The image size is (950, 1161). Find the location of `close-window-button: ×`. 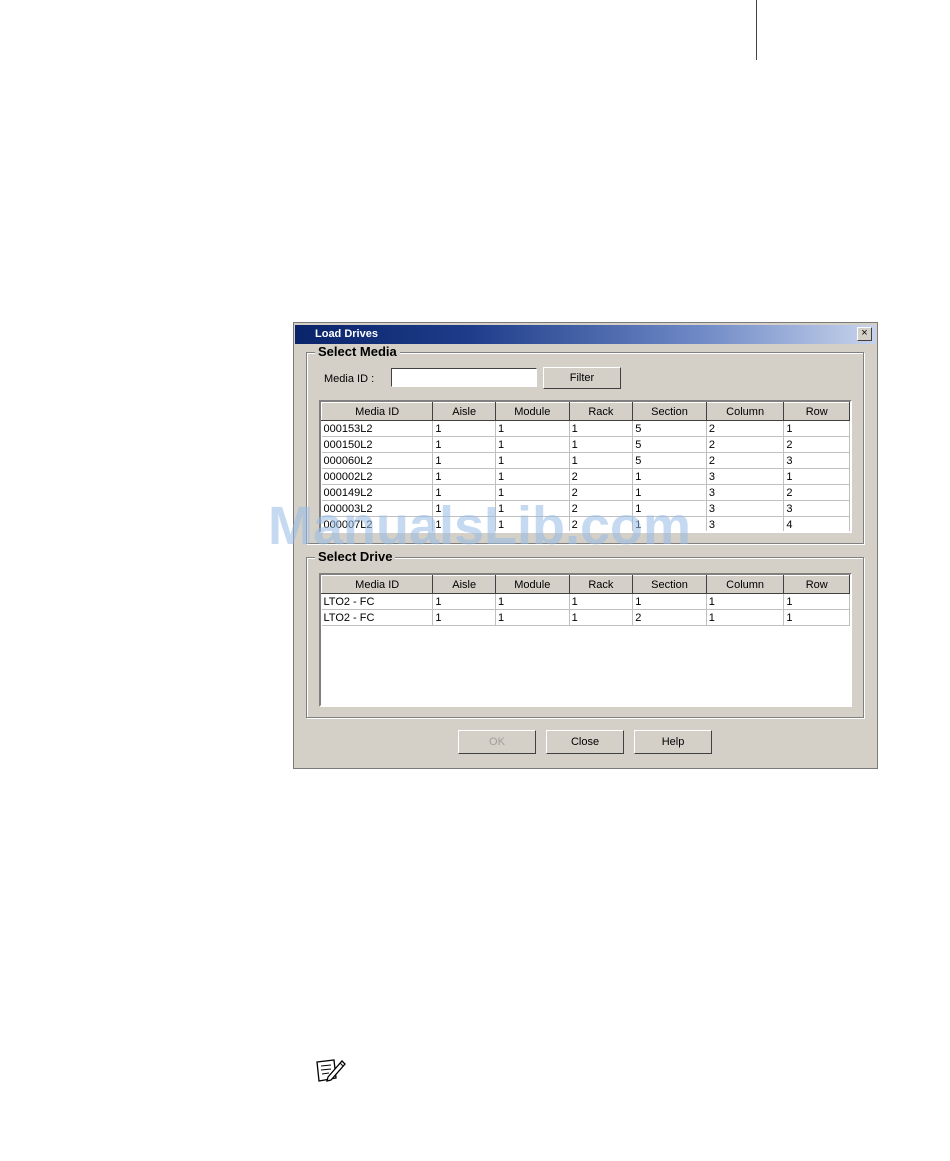

close-window-button: × is located at coordinates (864, 334).